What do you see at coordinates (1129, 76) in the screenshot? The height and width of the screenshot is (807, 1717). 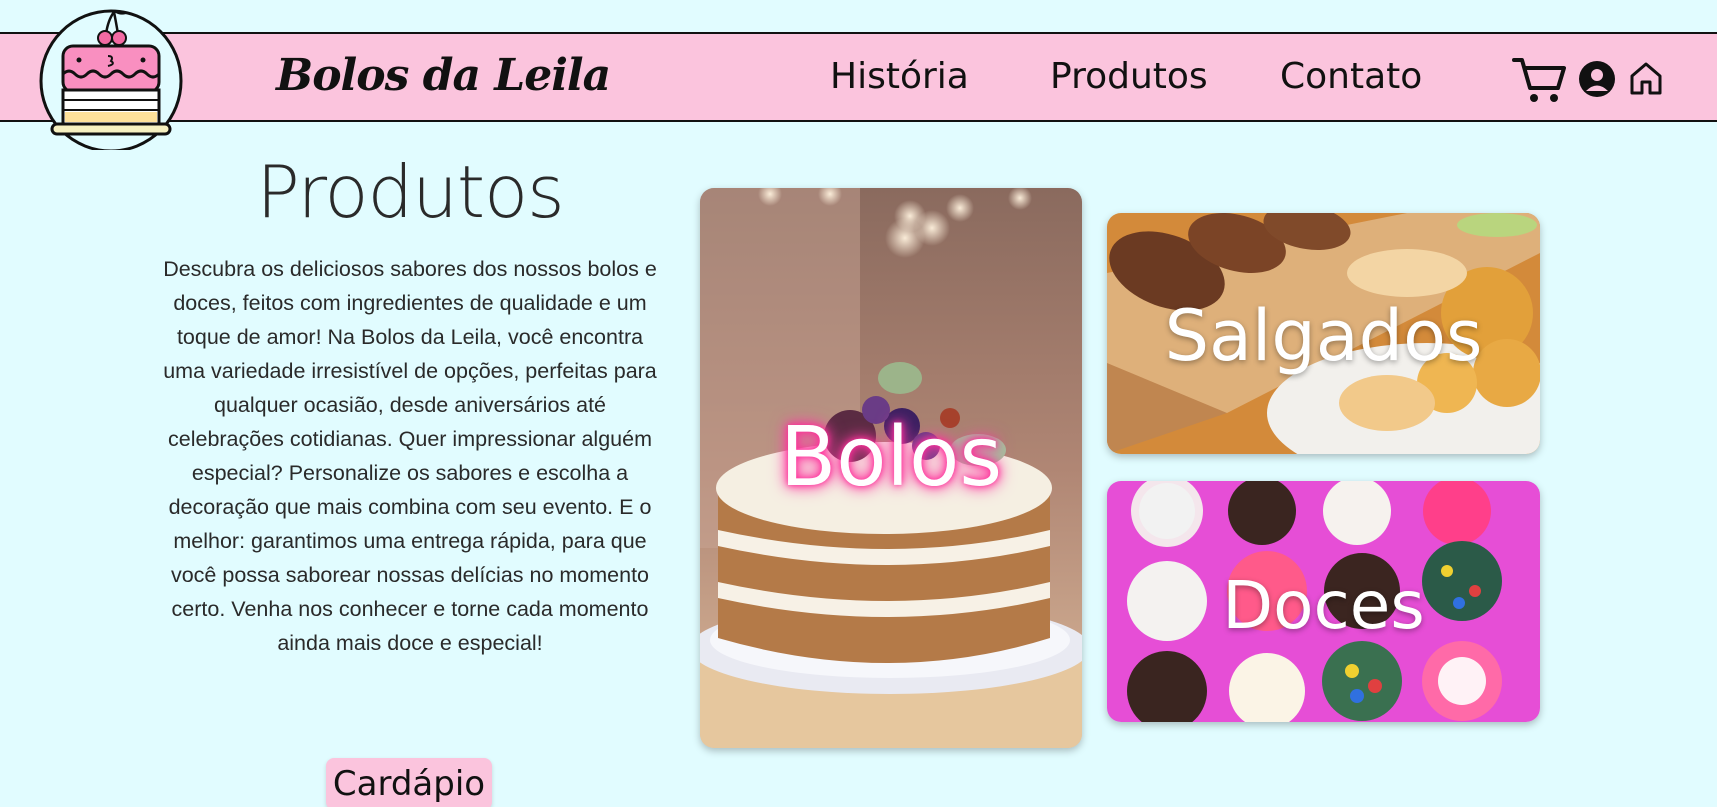 I see `nav-link-produtos: Produtos` at bounding box center [1129, 76].